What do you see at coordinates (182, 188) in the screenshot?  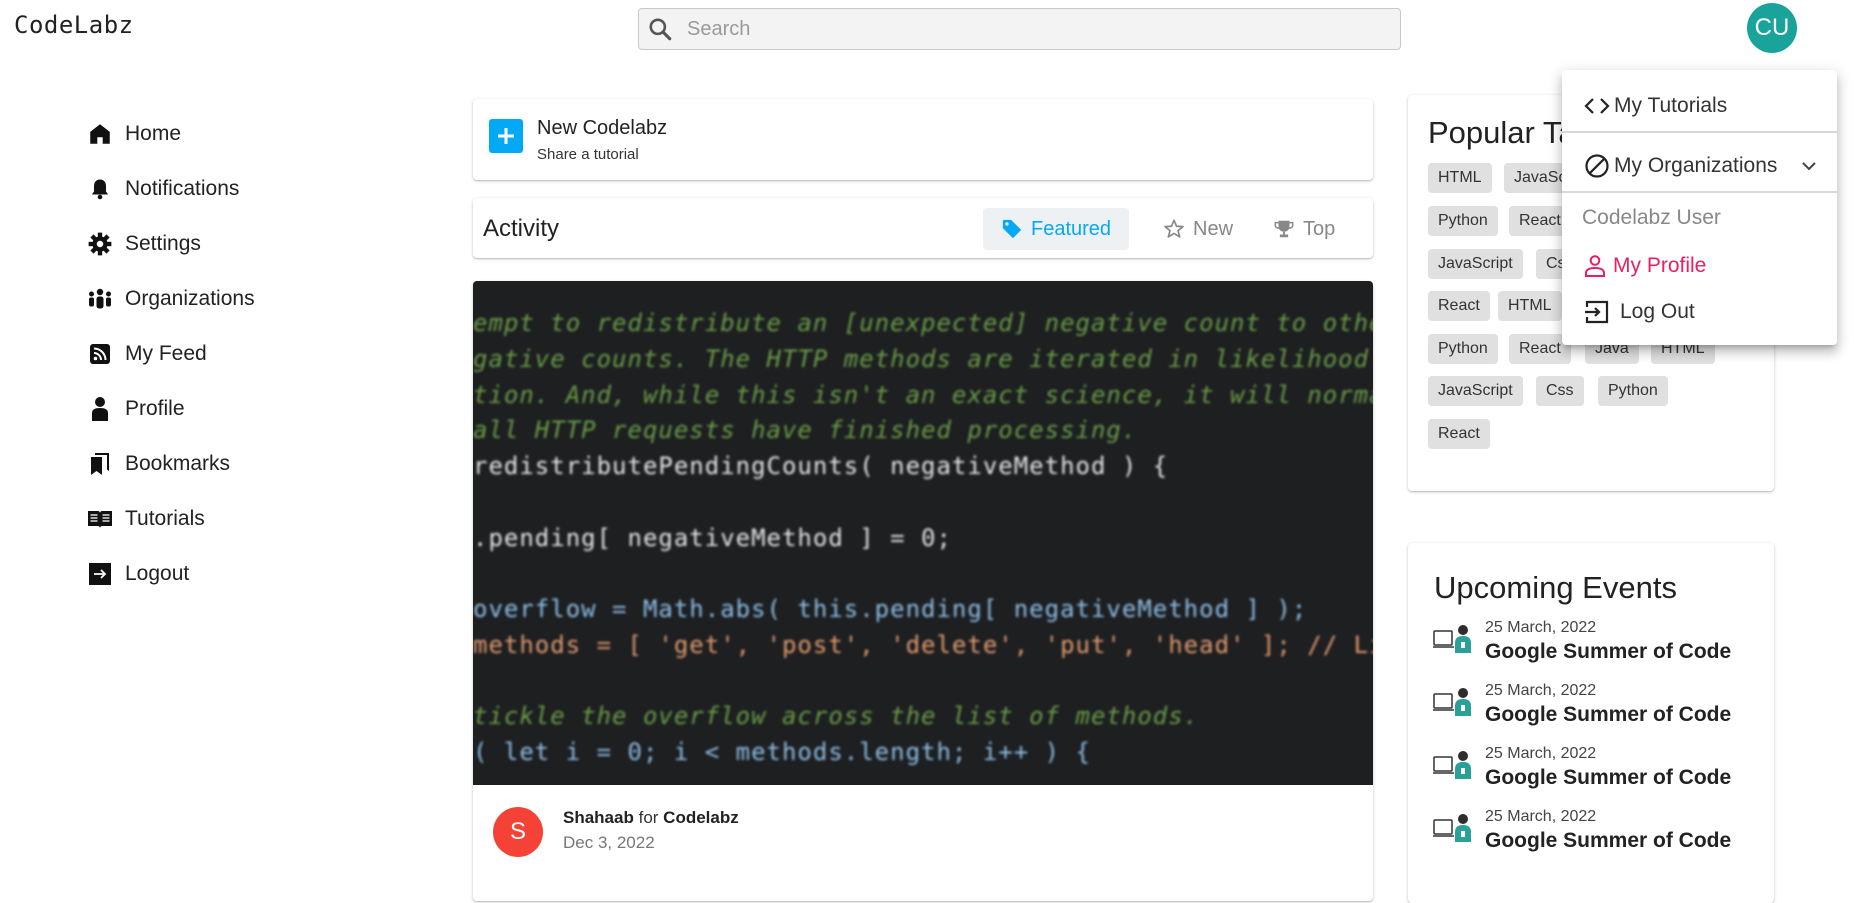 I see `sidebar-item-label: Notifications` at bounding box center [182, 188].